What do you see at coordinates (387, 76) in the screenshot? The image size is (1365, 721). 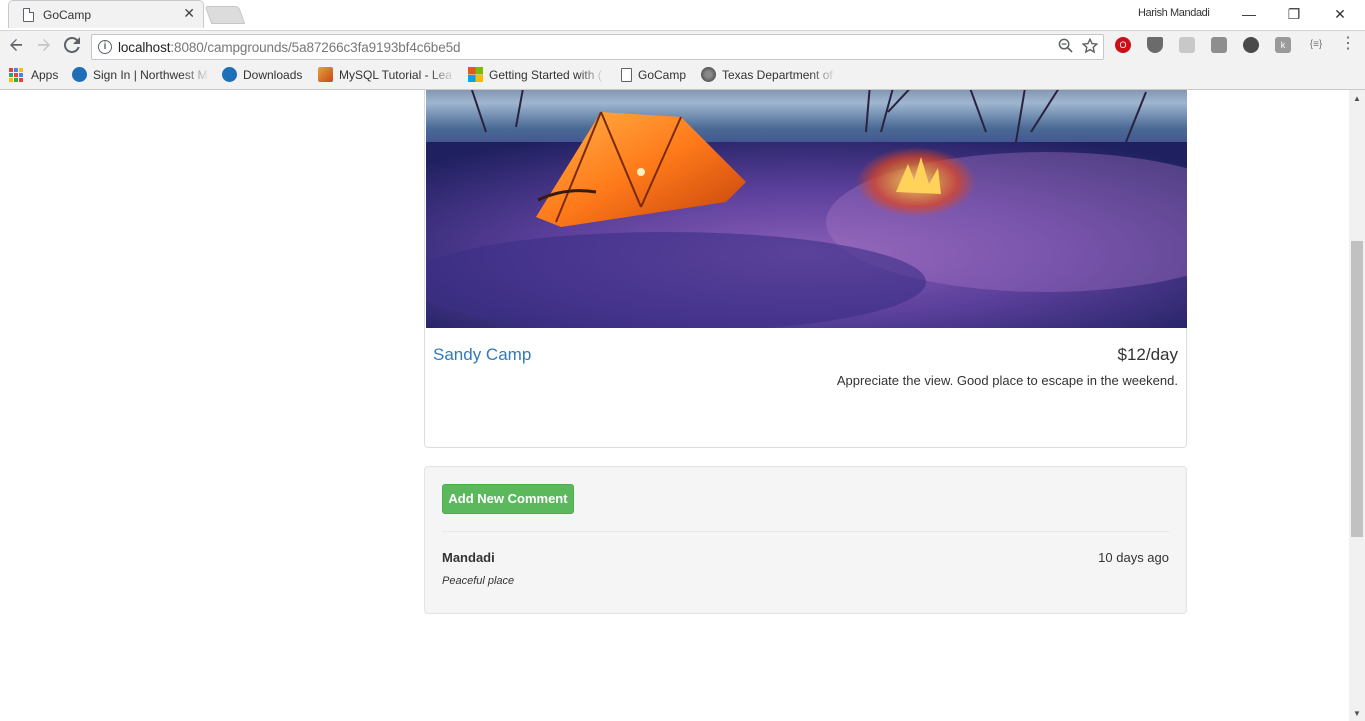 I see `bookmark-mysql: MySQL Tutorial - Lea` at bounding box center [387, 76].